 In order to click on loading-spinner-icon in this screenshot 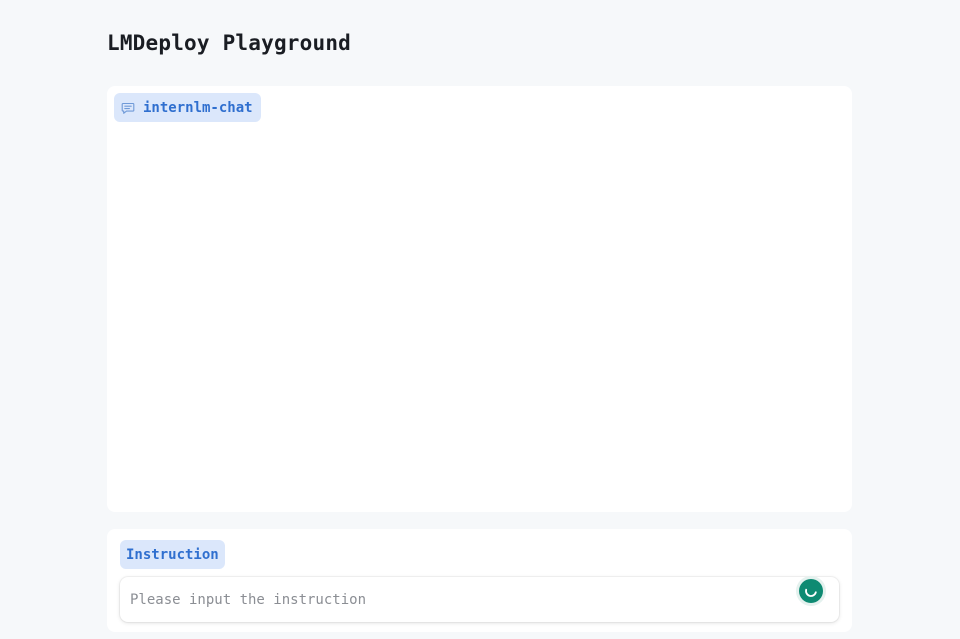, I will do `click(811, 591)`.